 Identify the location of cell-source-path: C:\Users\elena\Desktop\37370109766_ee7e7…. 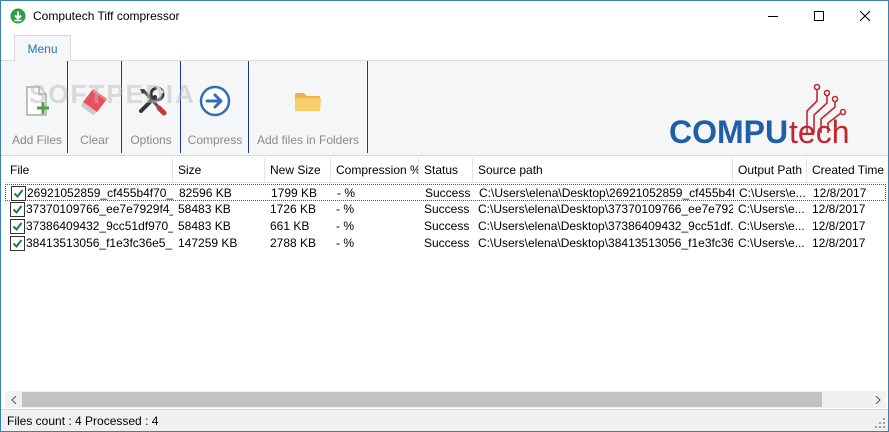
(605, 209).